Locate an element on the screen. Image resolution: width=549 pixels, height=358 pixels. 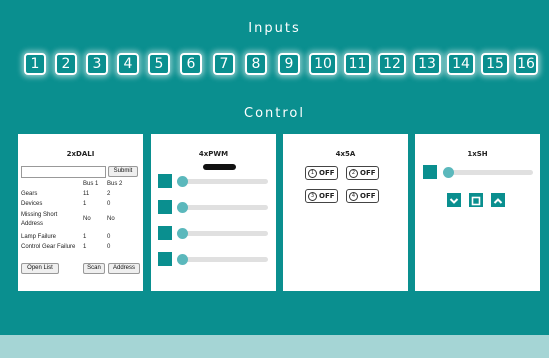
relay-button-2: 2 OFF is located at coordinates (362, 173).